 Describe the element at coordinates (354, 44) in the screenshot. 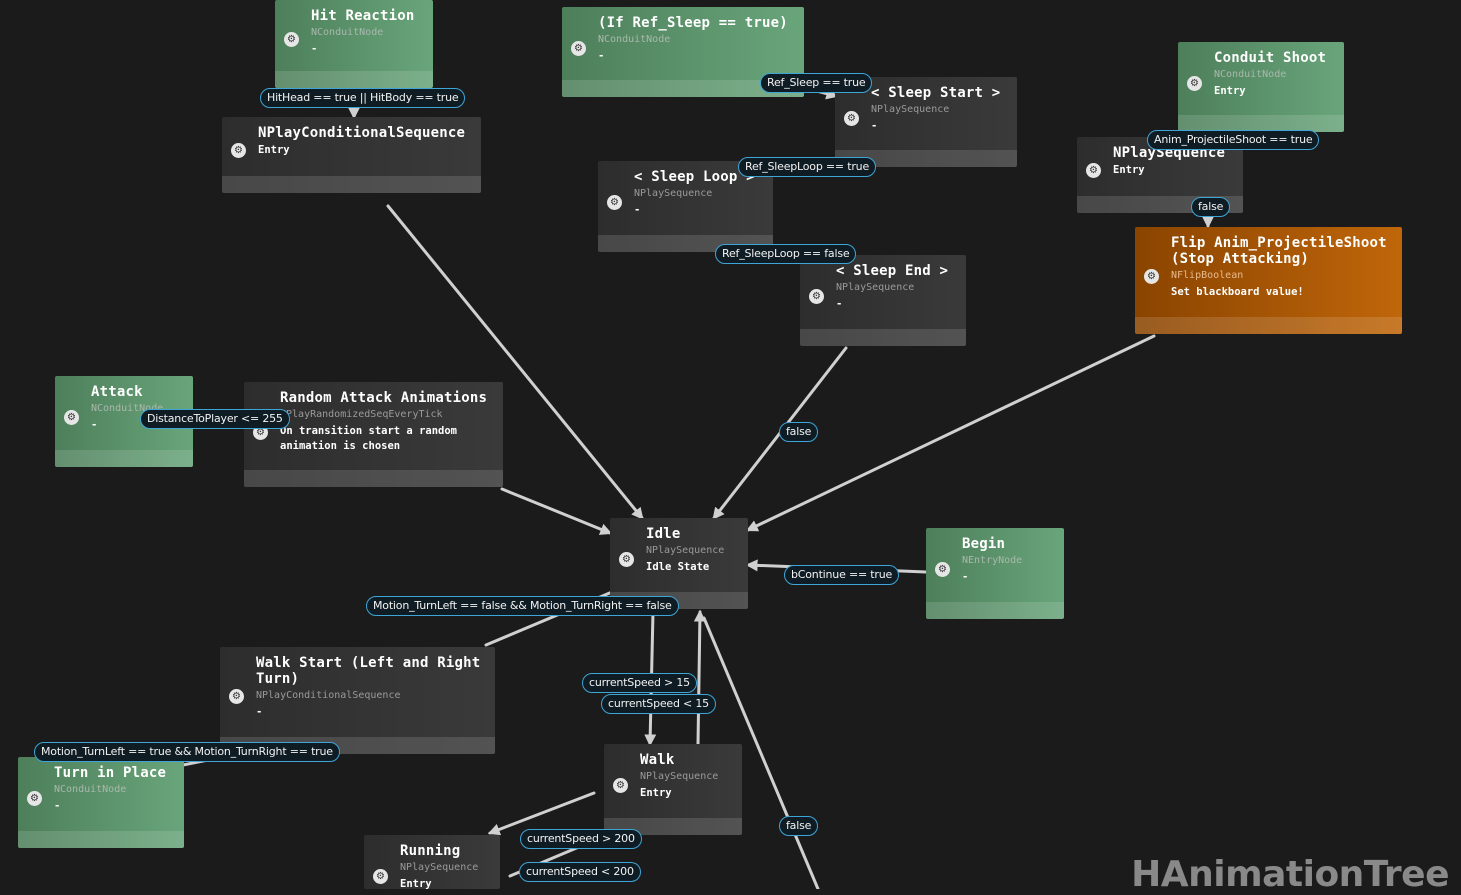

I see `node-hit-reaction: ⚙ Hit Reaction NConduitNode -` at that location.